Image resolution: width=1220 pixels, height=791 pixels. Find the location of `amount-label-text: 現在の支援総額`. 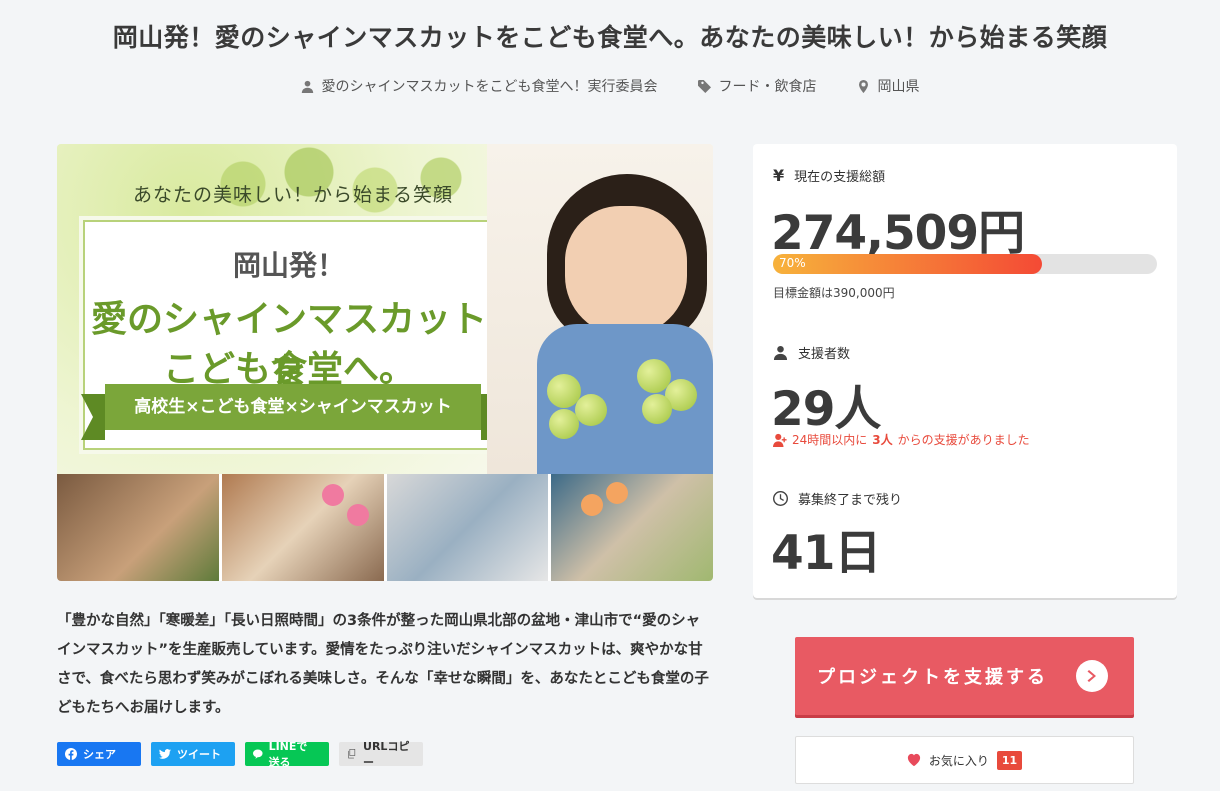

amount-label-text: 現在の支援総額 is located at coordinates (840, 177).